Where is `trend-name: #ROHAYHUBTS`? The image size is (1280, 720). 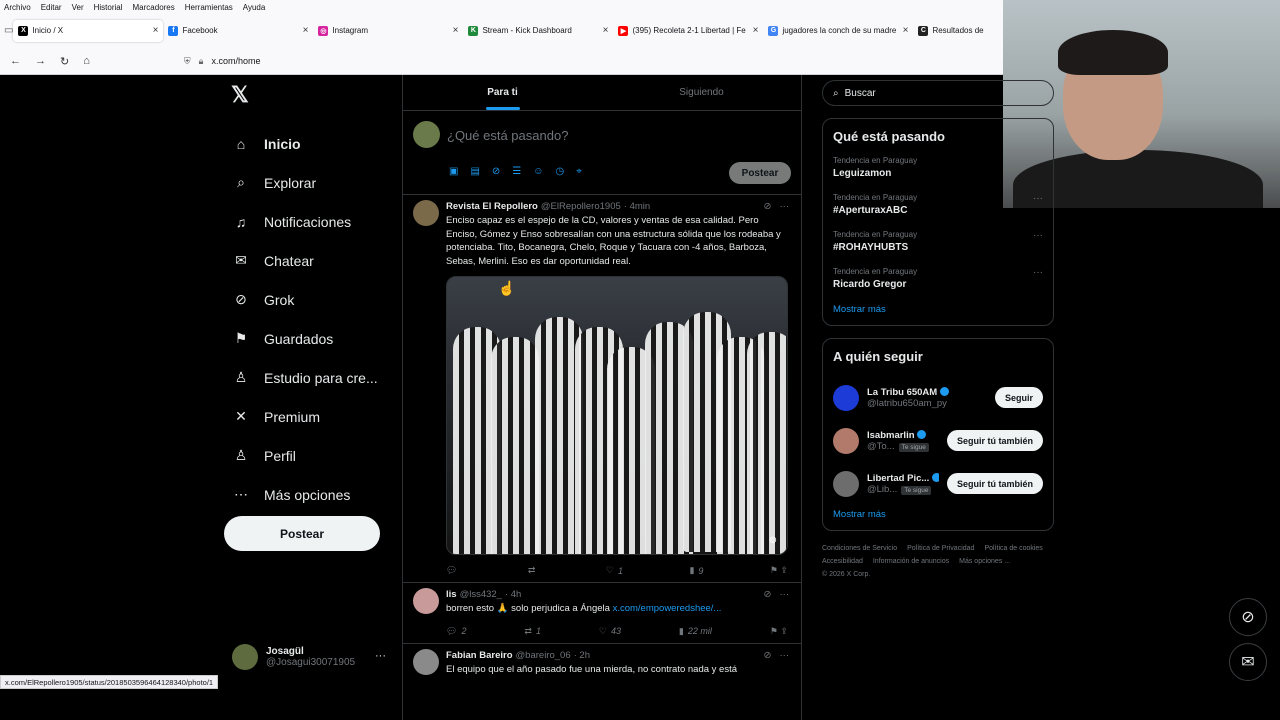 trend-name: #ROHAYHUBTS is located at coordinates (938, 247).